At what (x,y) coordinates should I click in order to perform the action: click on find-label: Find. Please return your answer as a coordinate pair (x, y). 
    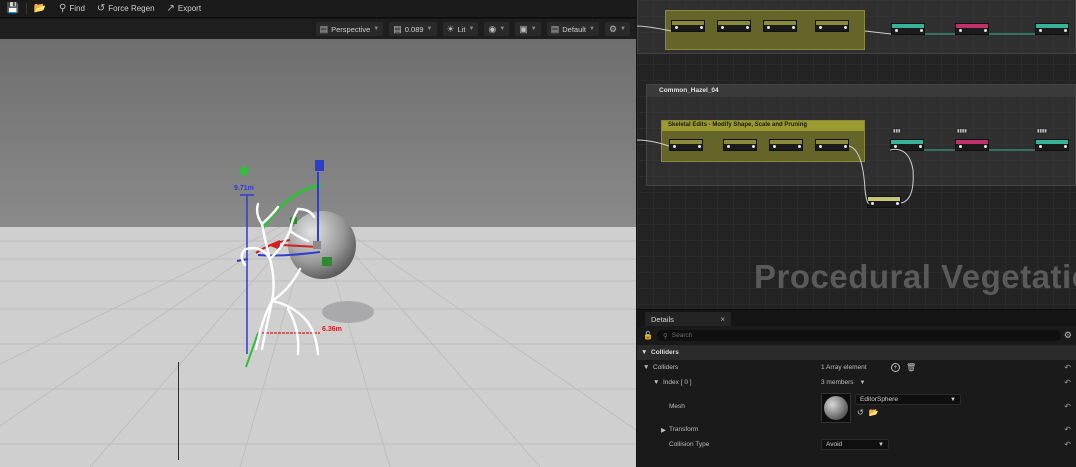
    Looking at the image, I should click on (77, 8).